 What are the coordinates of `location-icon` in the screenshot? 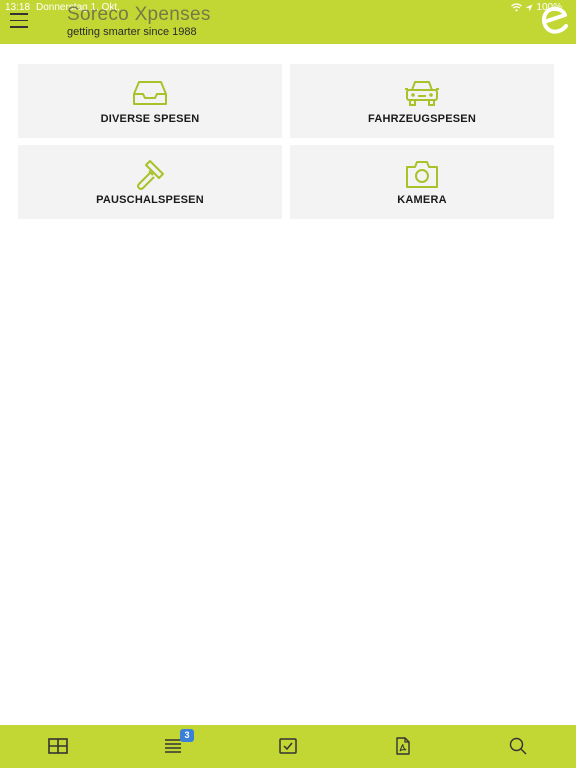 It's located at (529, 7).